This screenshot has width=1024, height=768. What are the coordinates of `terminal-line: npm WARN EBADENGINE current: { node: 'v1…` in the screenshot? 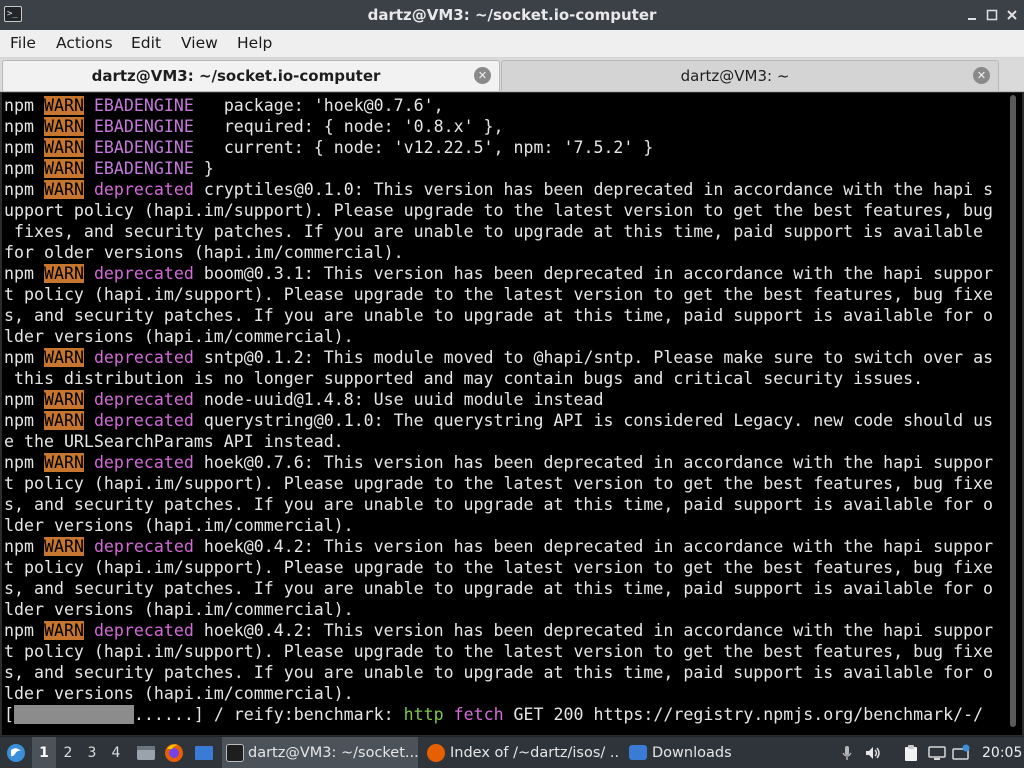 It's located at (501, 147).